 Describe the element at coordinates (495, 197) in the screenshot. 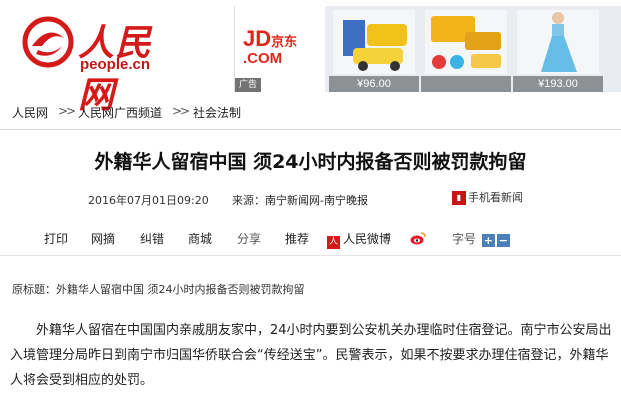

I see `mobile-news-label: 手机看新闻` at that location.